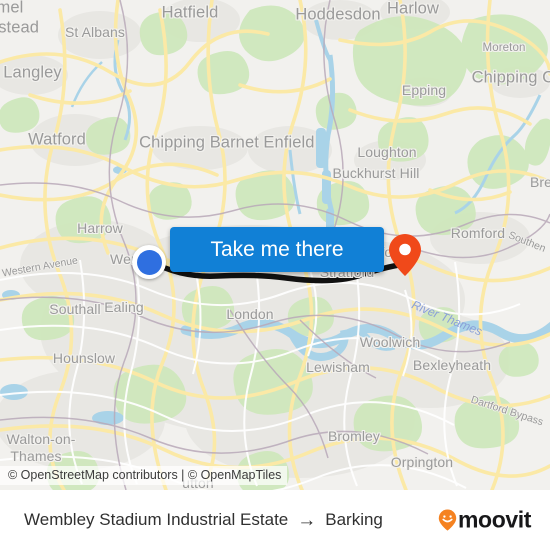 The height and width of the screenshot is (550, 550). I want to click on moovit-pin-icon, so click(447, 520).